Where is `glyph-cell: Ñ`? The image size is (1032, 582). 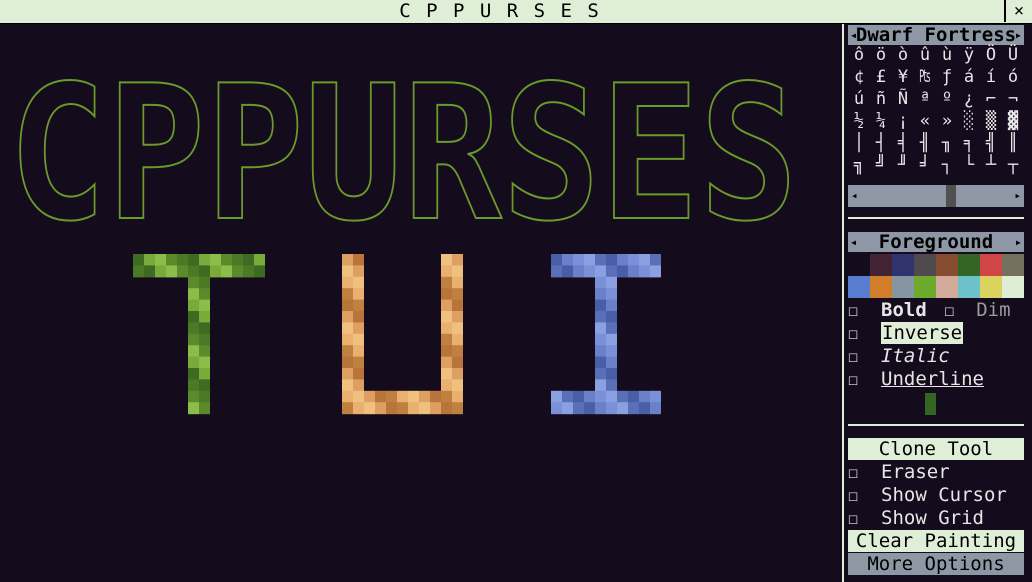 glyph-cell: Ñ is located at coordinates (903, 99).